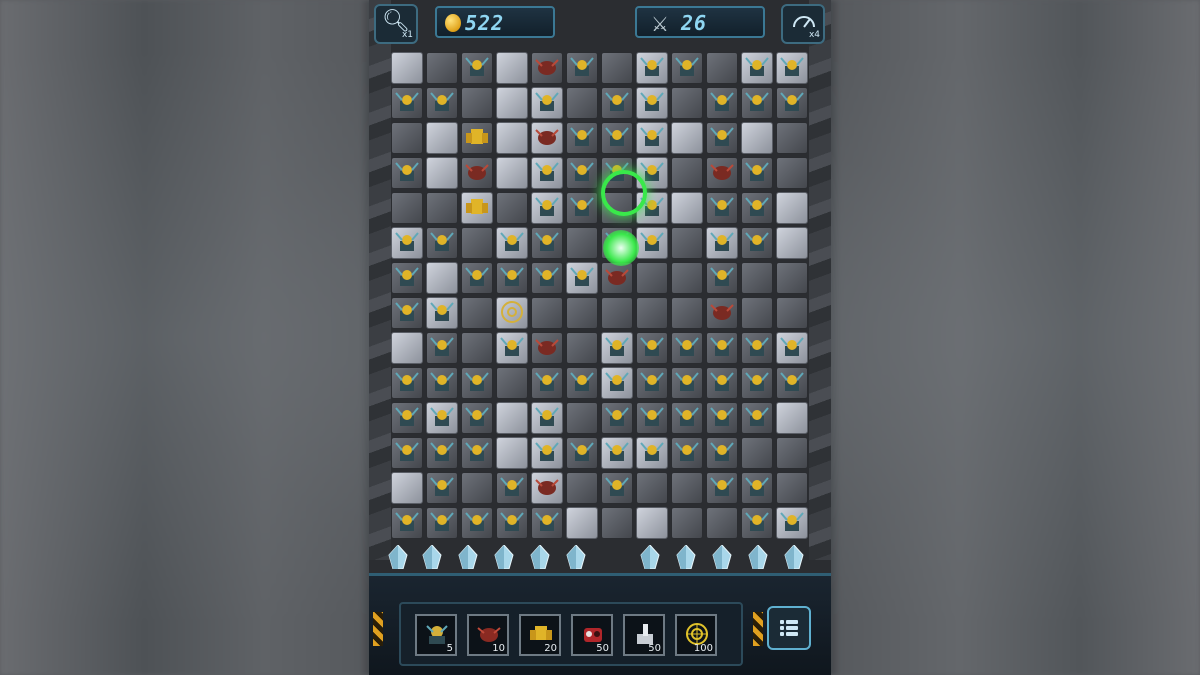  Describe the element at coordinates (488, 635) in the screenshot. I see `shop-slot-red-crab-bot: 10` at that location.